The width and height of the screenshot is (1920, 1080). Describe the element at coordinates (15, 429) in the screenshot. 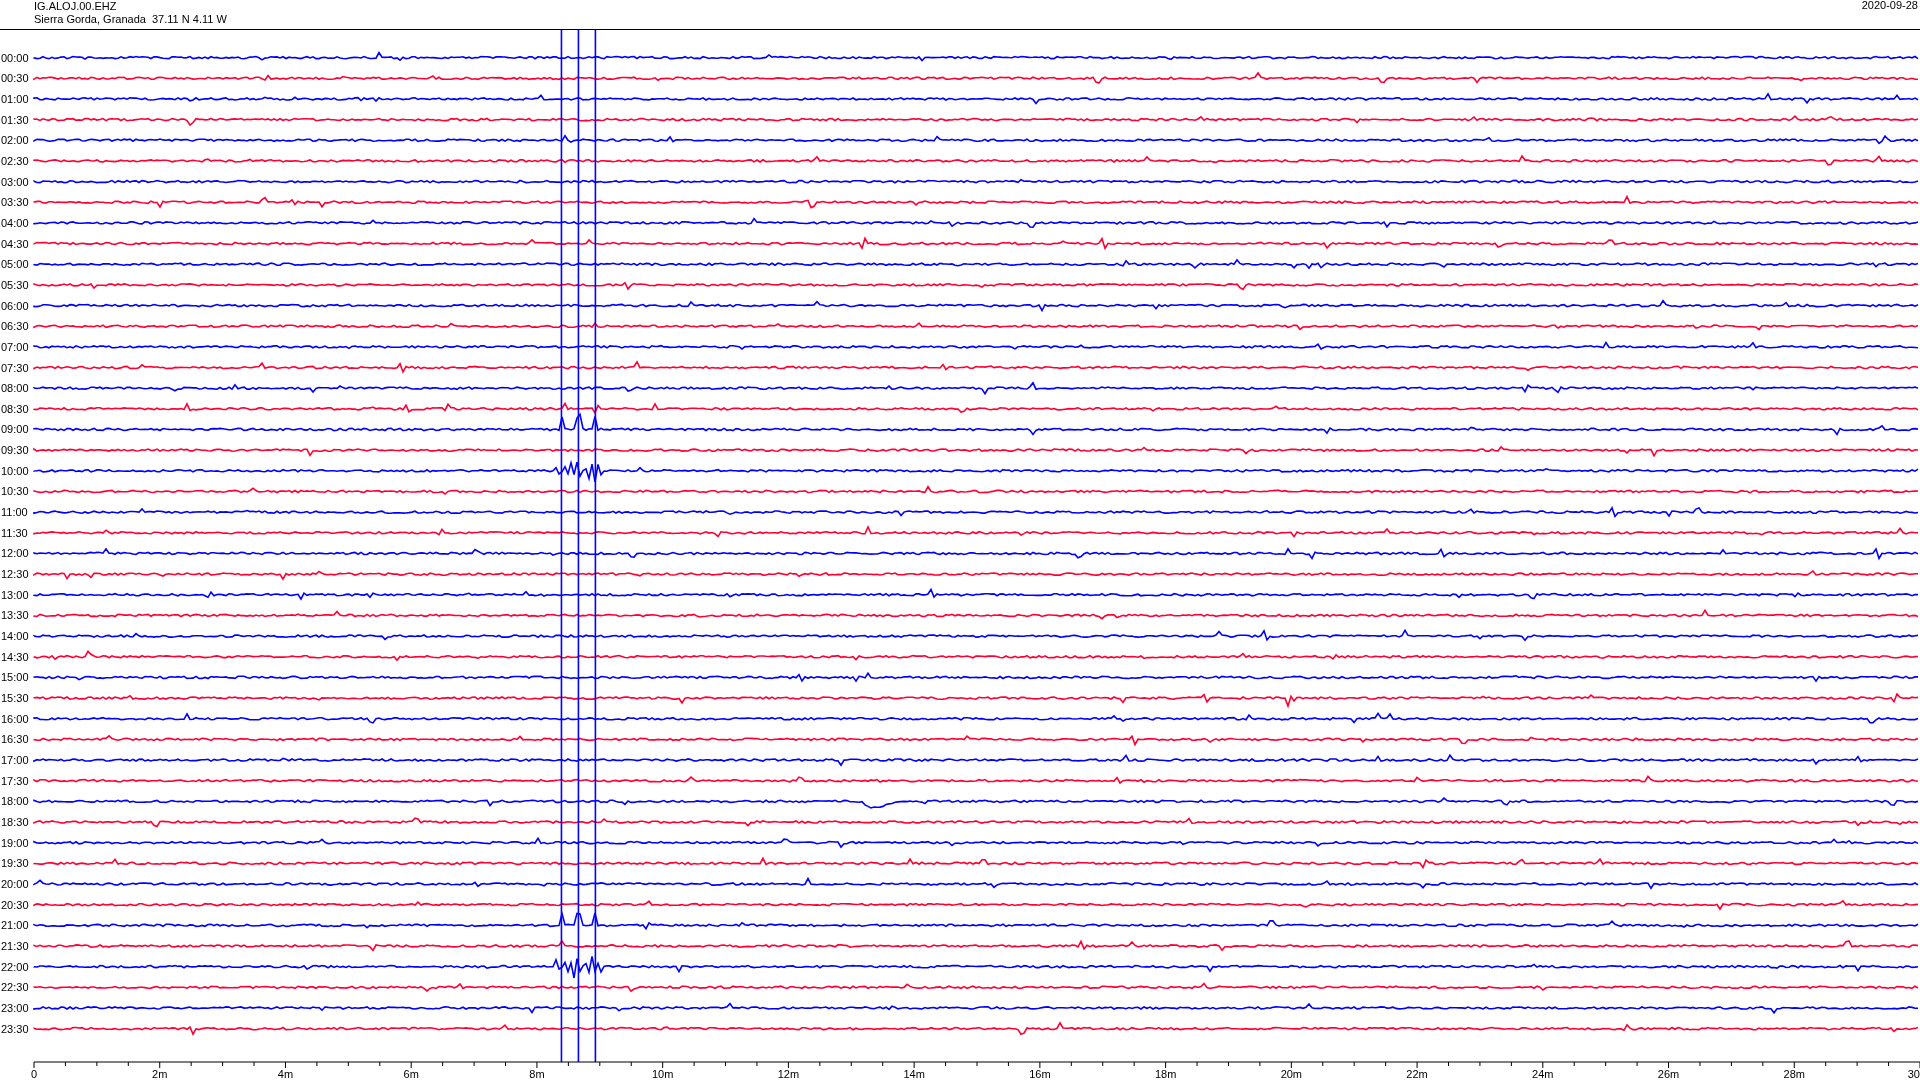

I see `hour-label: 09:00` at that location.